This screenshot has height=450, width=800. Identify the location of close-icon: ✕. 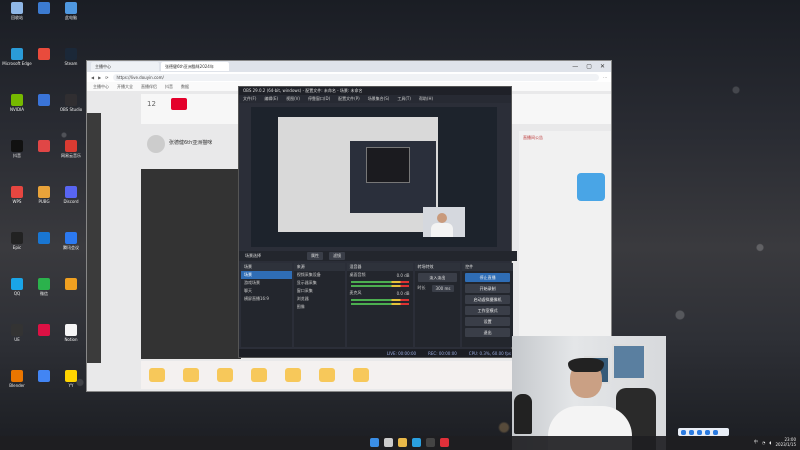
(602, 66).